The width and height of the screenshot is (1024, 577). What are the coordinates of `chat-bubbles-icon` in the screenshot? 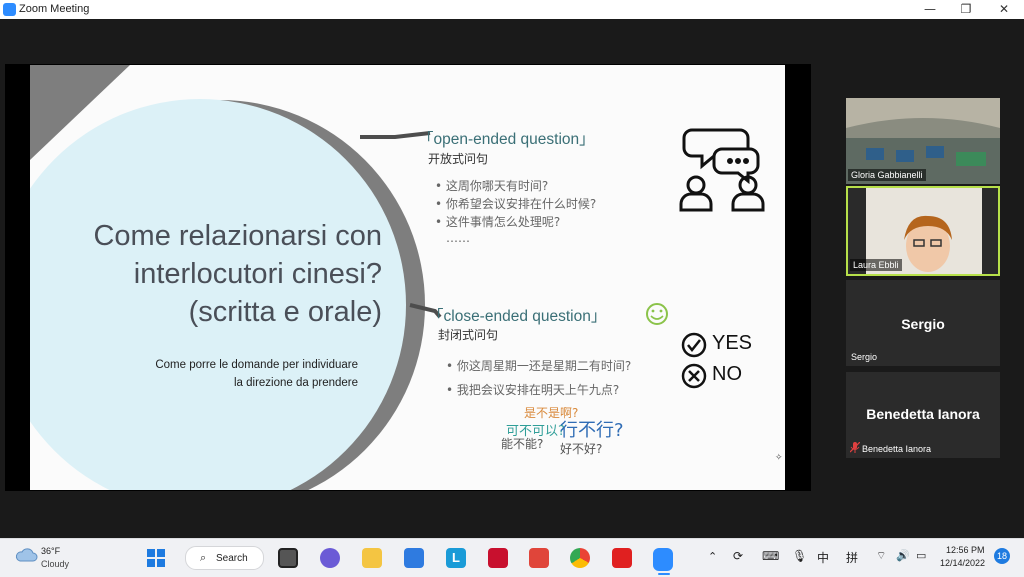 It's located at (721, 156).